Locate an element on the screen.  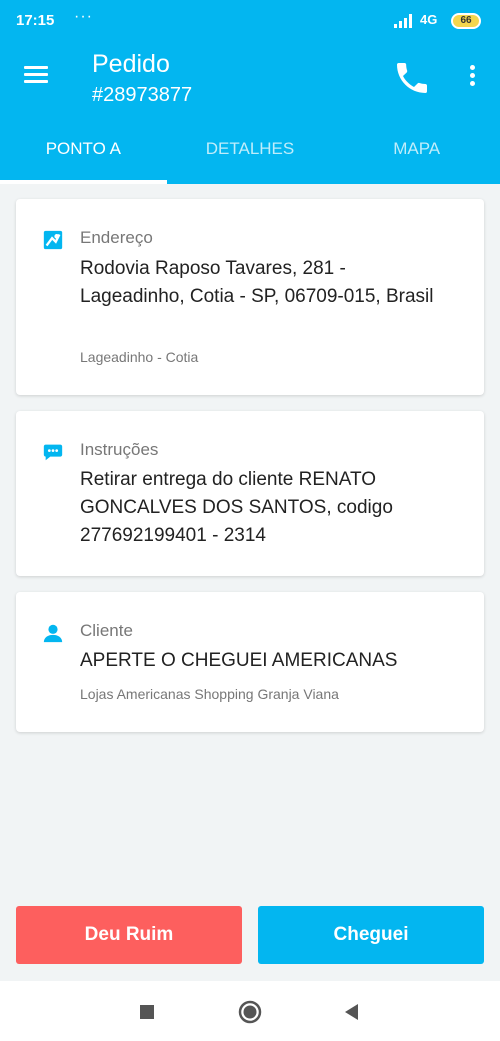
android-nav-bar is located at coordinates (250, 1011).